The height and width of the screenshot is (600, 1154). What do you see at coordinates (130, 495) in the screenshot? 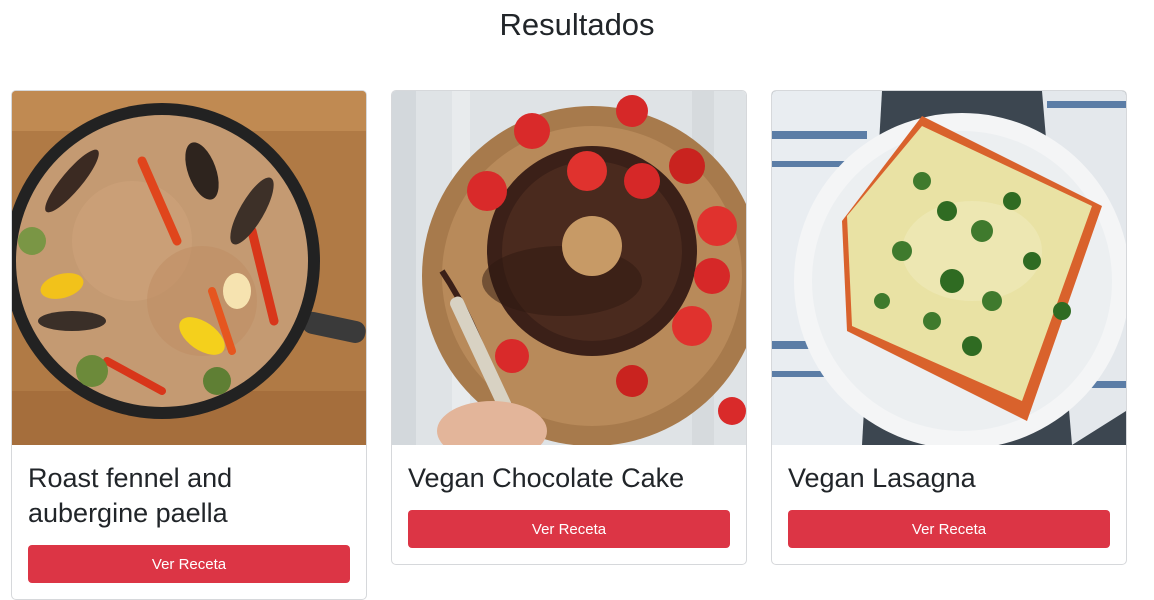
I see `recipe-title: Roast fennel and aubergine paella` at bounding box center [130, 495].